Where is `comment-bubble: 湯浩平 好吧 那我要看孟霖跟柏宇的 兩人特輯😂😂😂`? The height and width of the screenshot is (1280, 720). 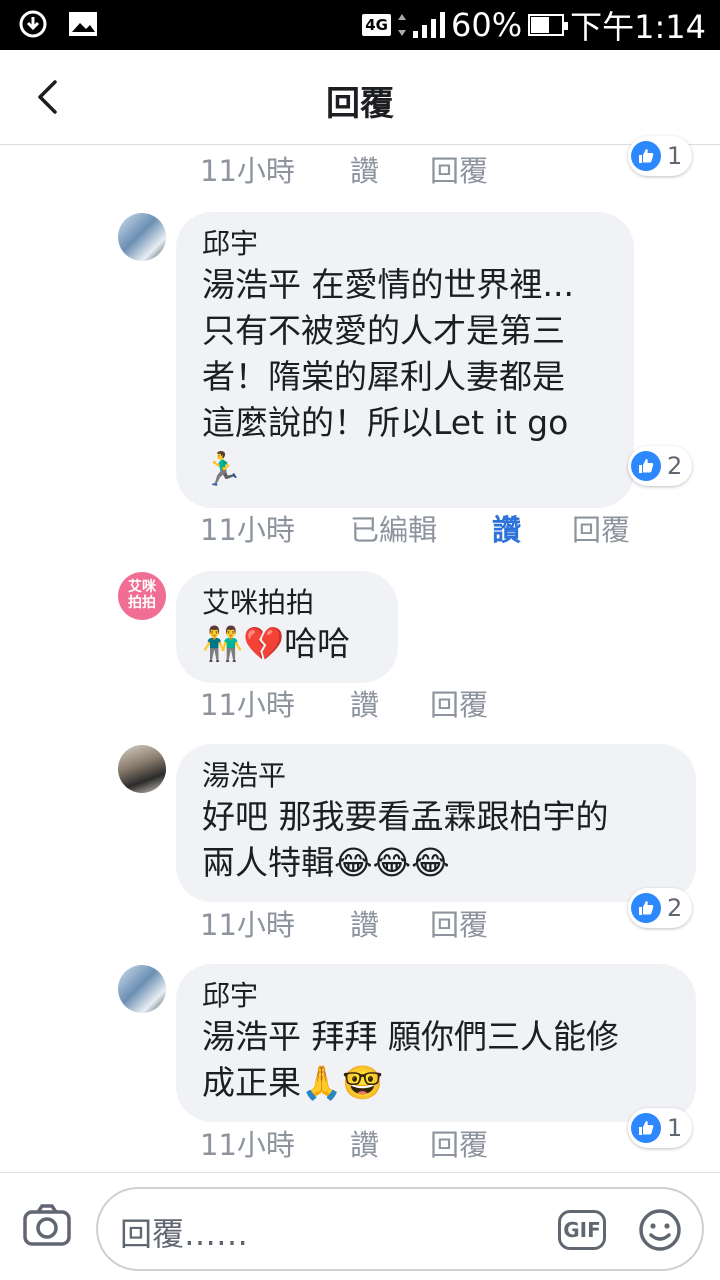 comment-bubble: 湯浩平 好吧 那我要看孟霖跟柏宇的 兩人特輯😂😂😂 is located at coordinates (436, 823).